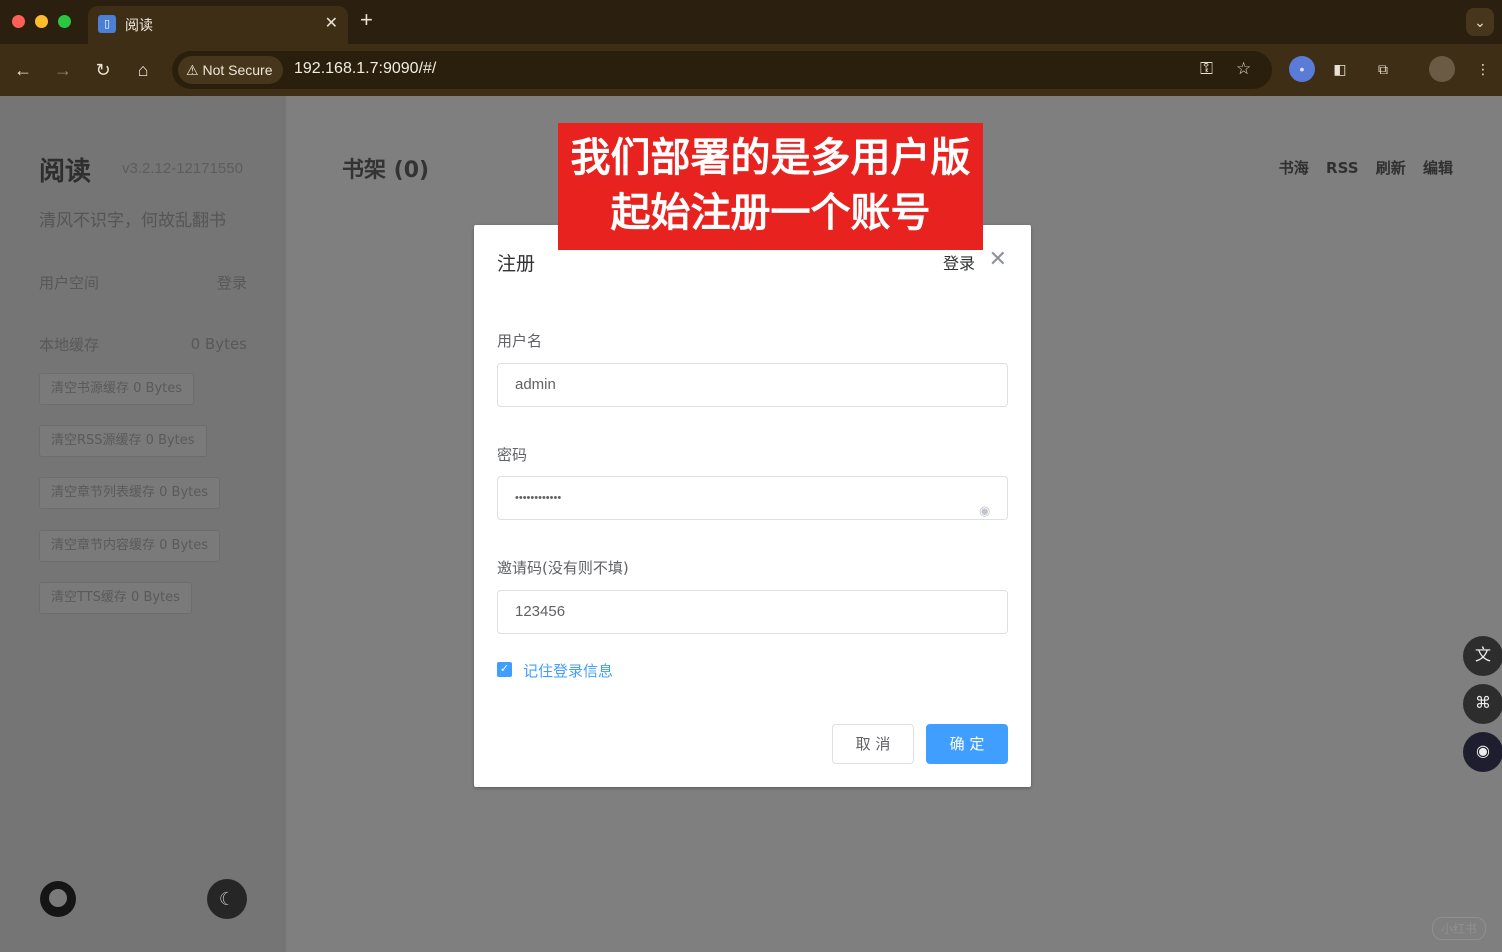  What do you see at coordinates (182, 168) in the screenshot?
I see `app-version: v3.2.12-12171550` at bounding box center [182, 168].